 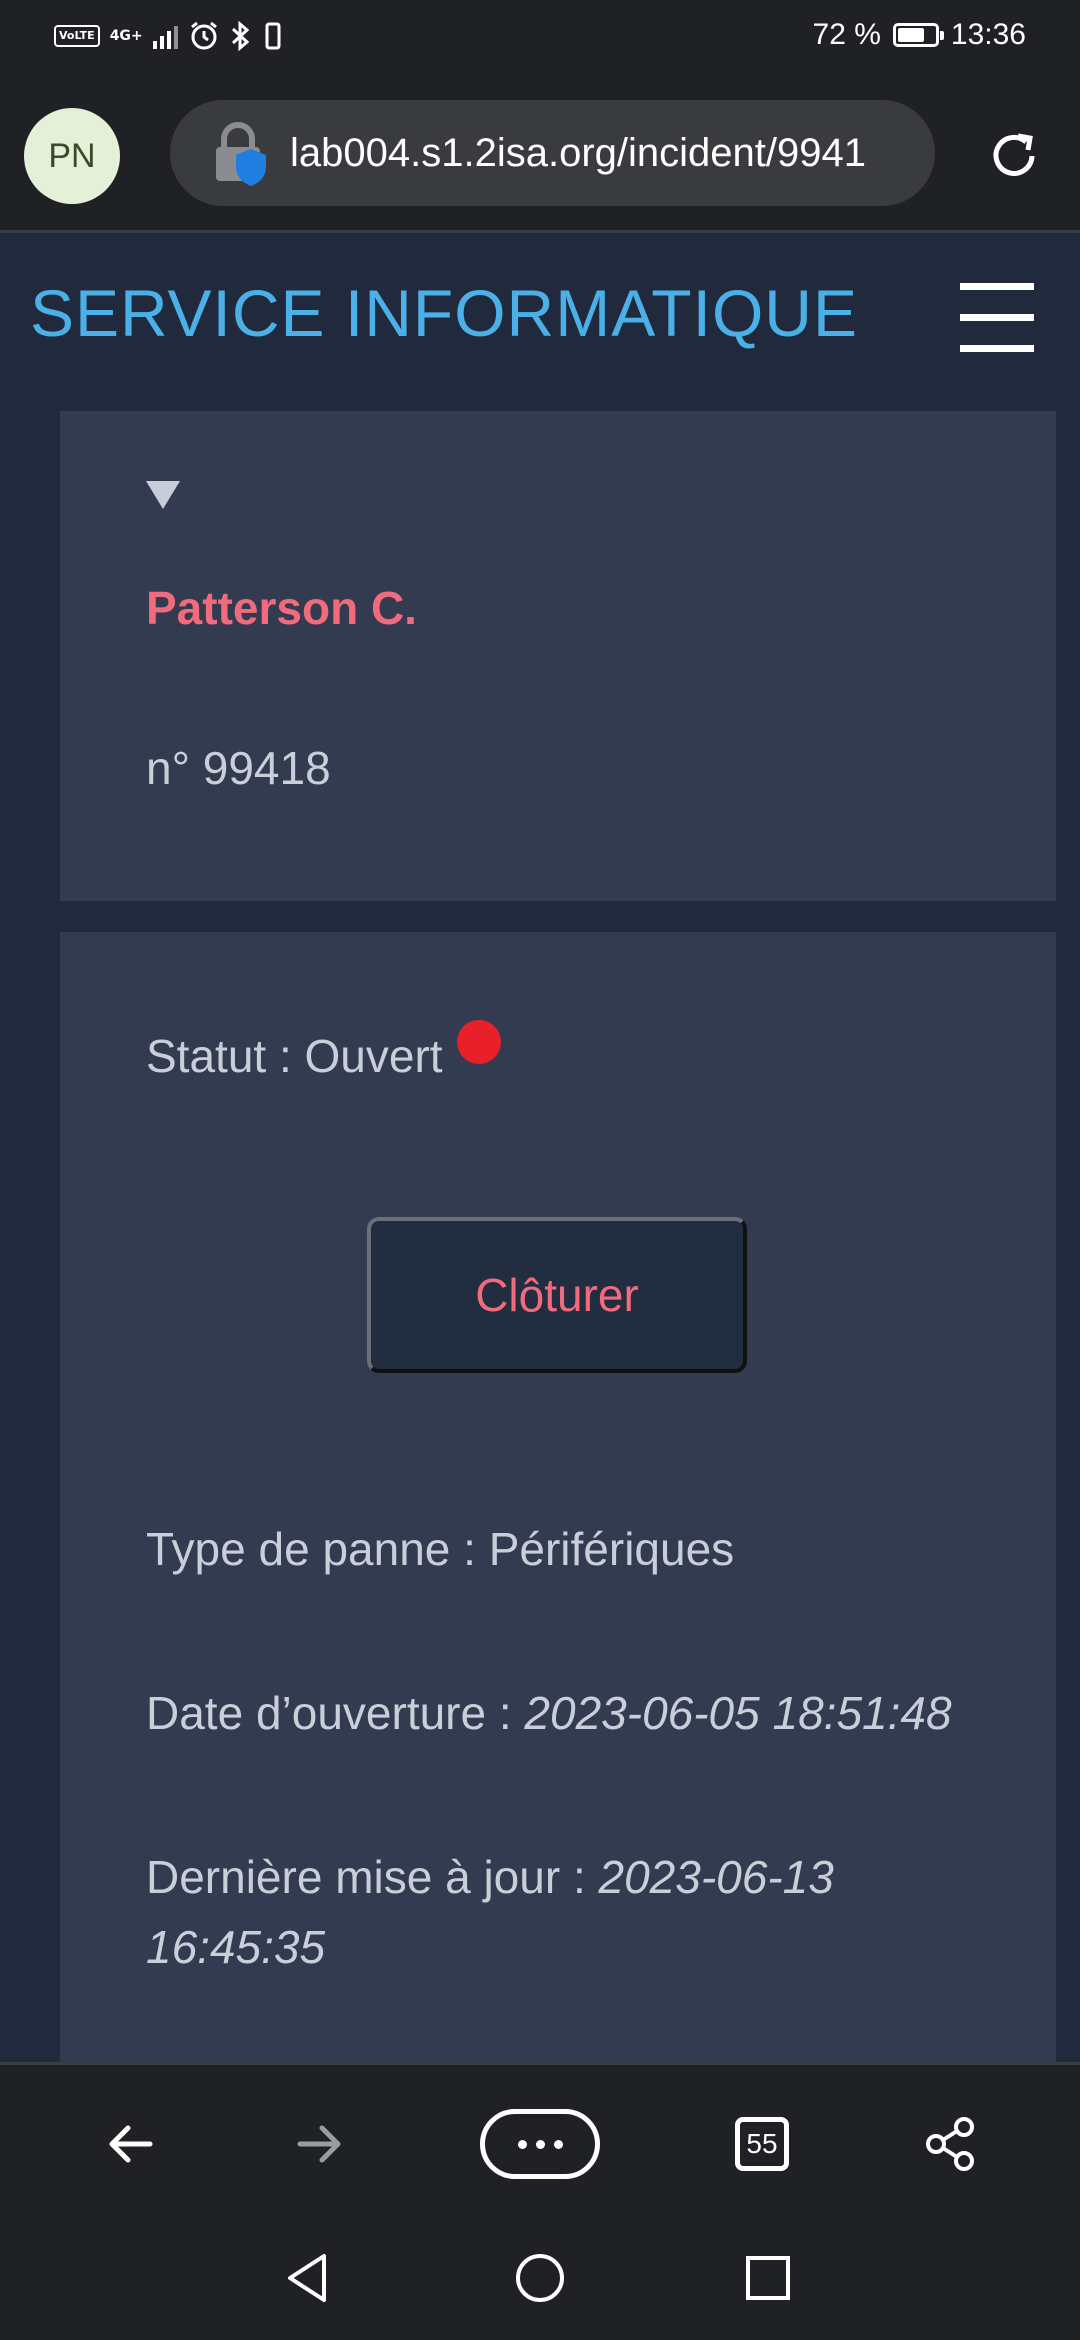 I want to click on battery-icon, so click(x=918, y=35).